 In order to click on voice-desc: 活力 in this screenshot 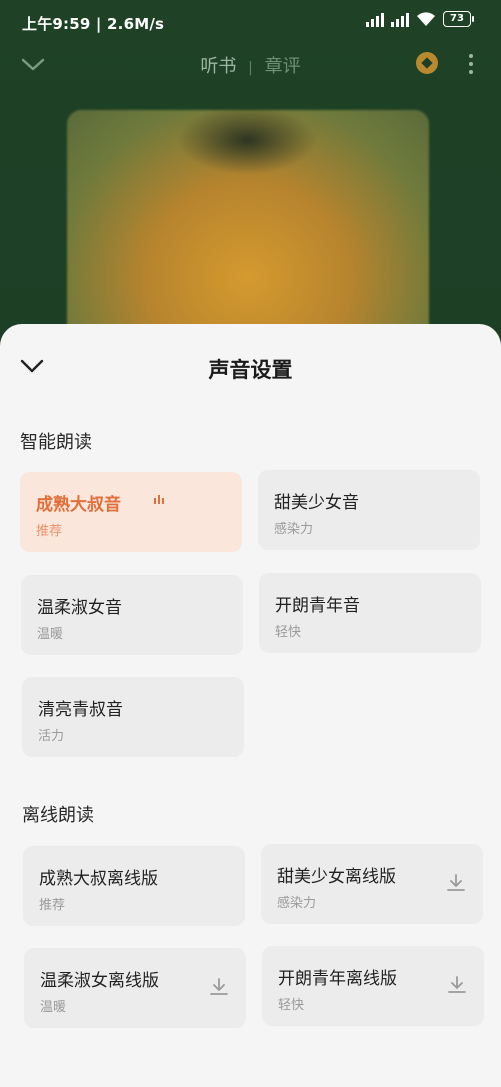, I will do `click(51, 736)`.